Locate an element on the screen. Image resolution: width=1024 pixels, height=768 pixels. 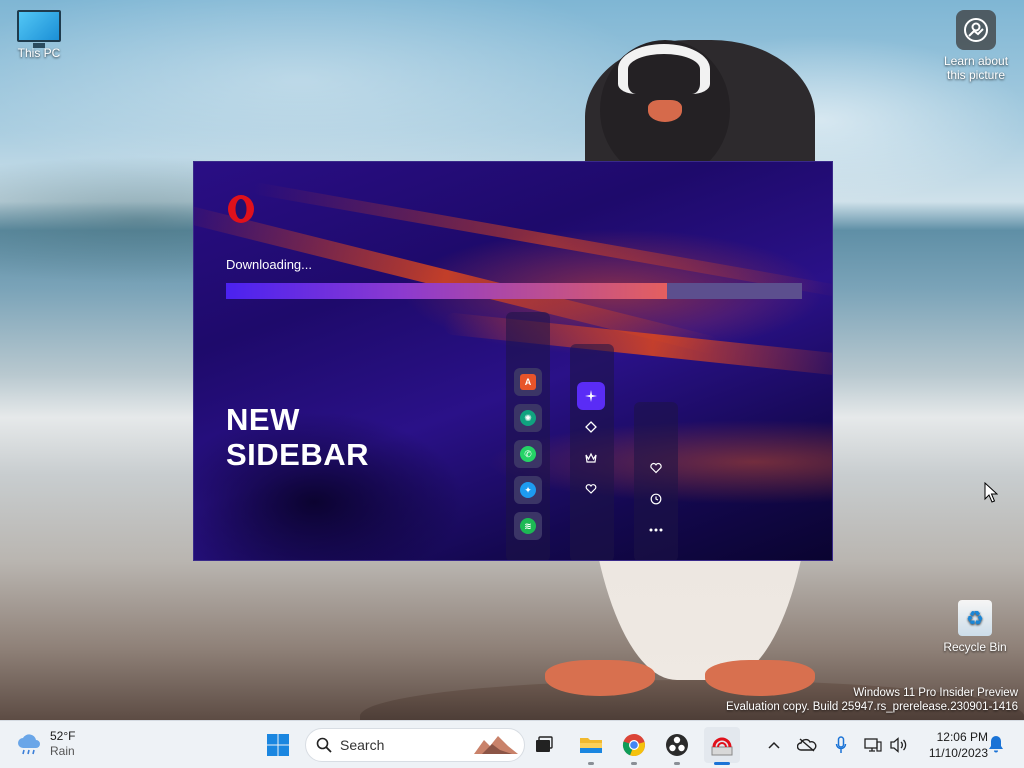
weather-temperature: 52°F is located at coordinates (63, 736).